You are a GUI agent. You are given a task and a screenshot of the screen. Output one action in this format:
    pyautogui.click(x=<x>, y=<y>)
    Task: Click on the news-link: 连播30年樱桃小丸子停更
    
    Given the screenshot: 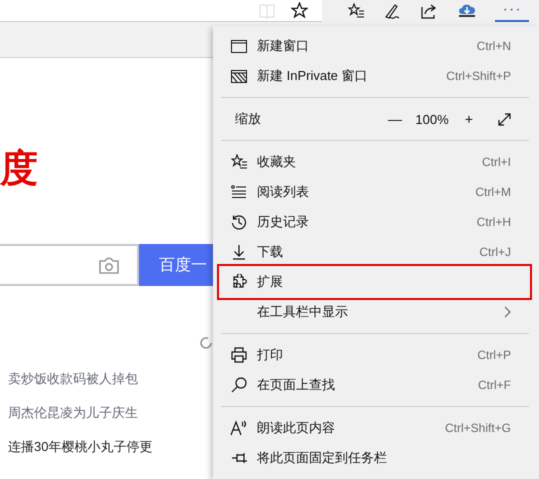 What is the action you would take?
    pyautogui.click(x=110, y=447)
    